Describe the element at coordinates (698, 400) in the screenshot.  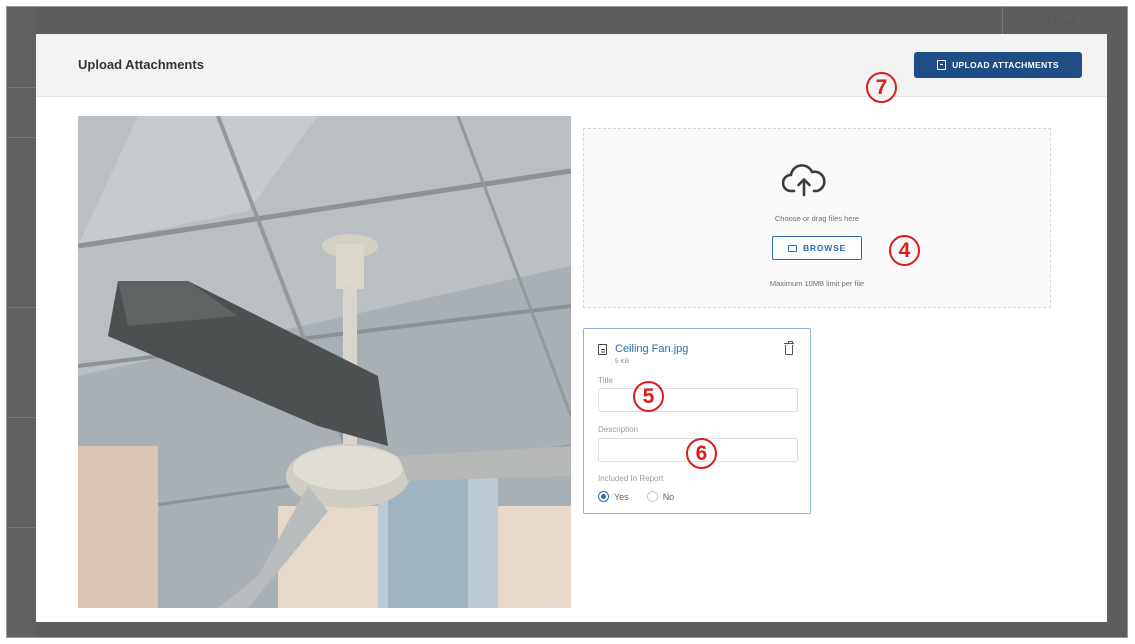
I see `title-input` at that location.